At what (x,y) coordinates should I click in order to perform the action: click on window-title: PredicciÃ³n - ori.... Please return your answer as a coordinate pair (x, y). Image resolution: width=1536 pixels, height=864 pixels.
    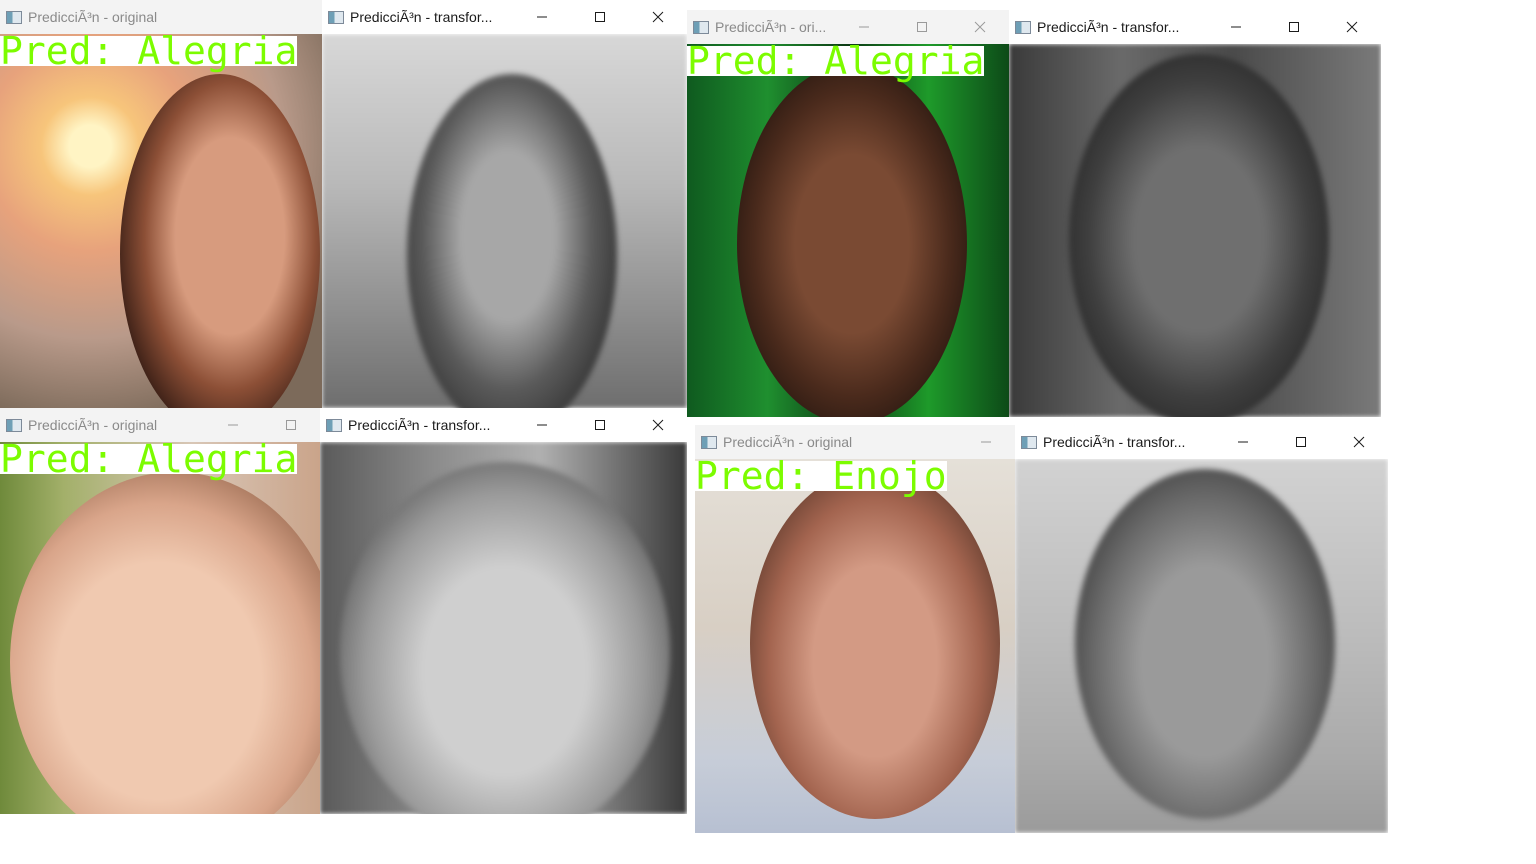
    Looking at the image, I should click on (771, 27).